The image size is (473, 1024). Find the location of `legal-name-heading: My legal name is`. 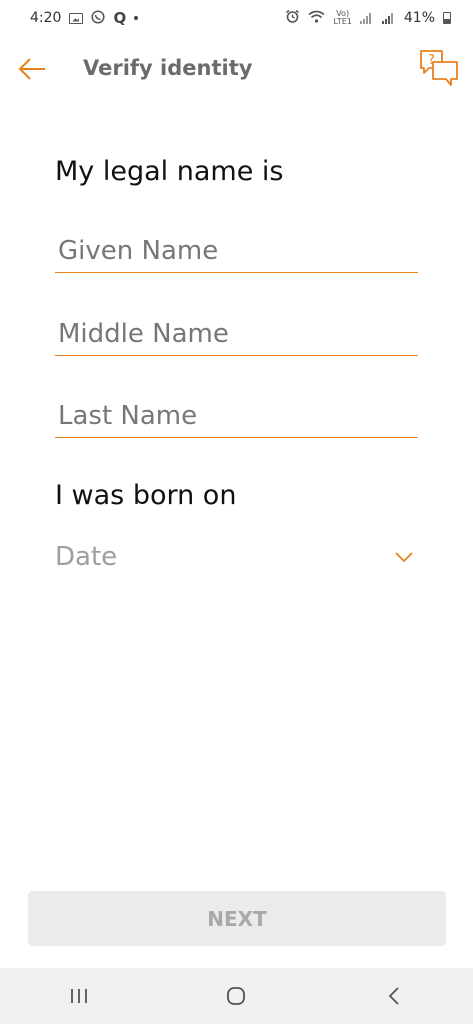

legal-name-heading: My legal name is is located at coordinates (169, 171).